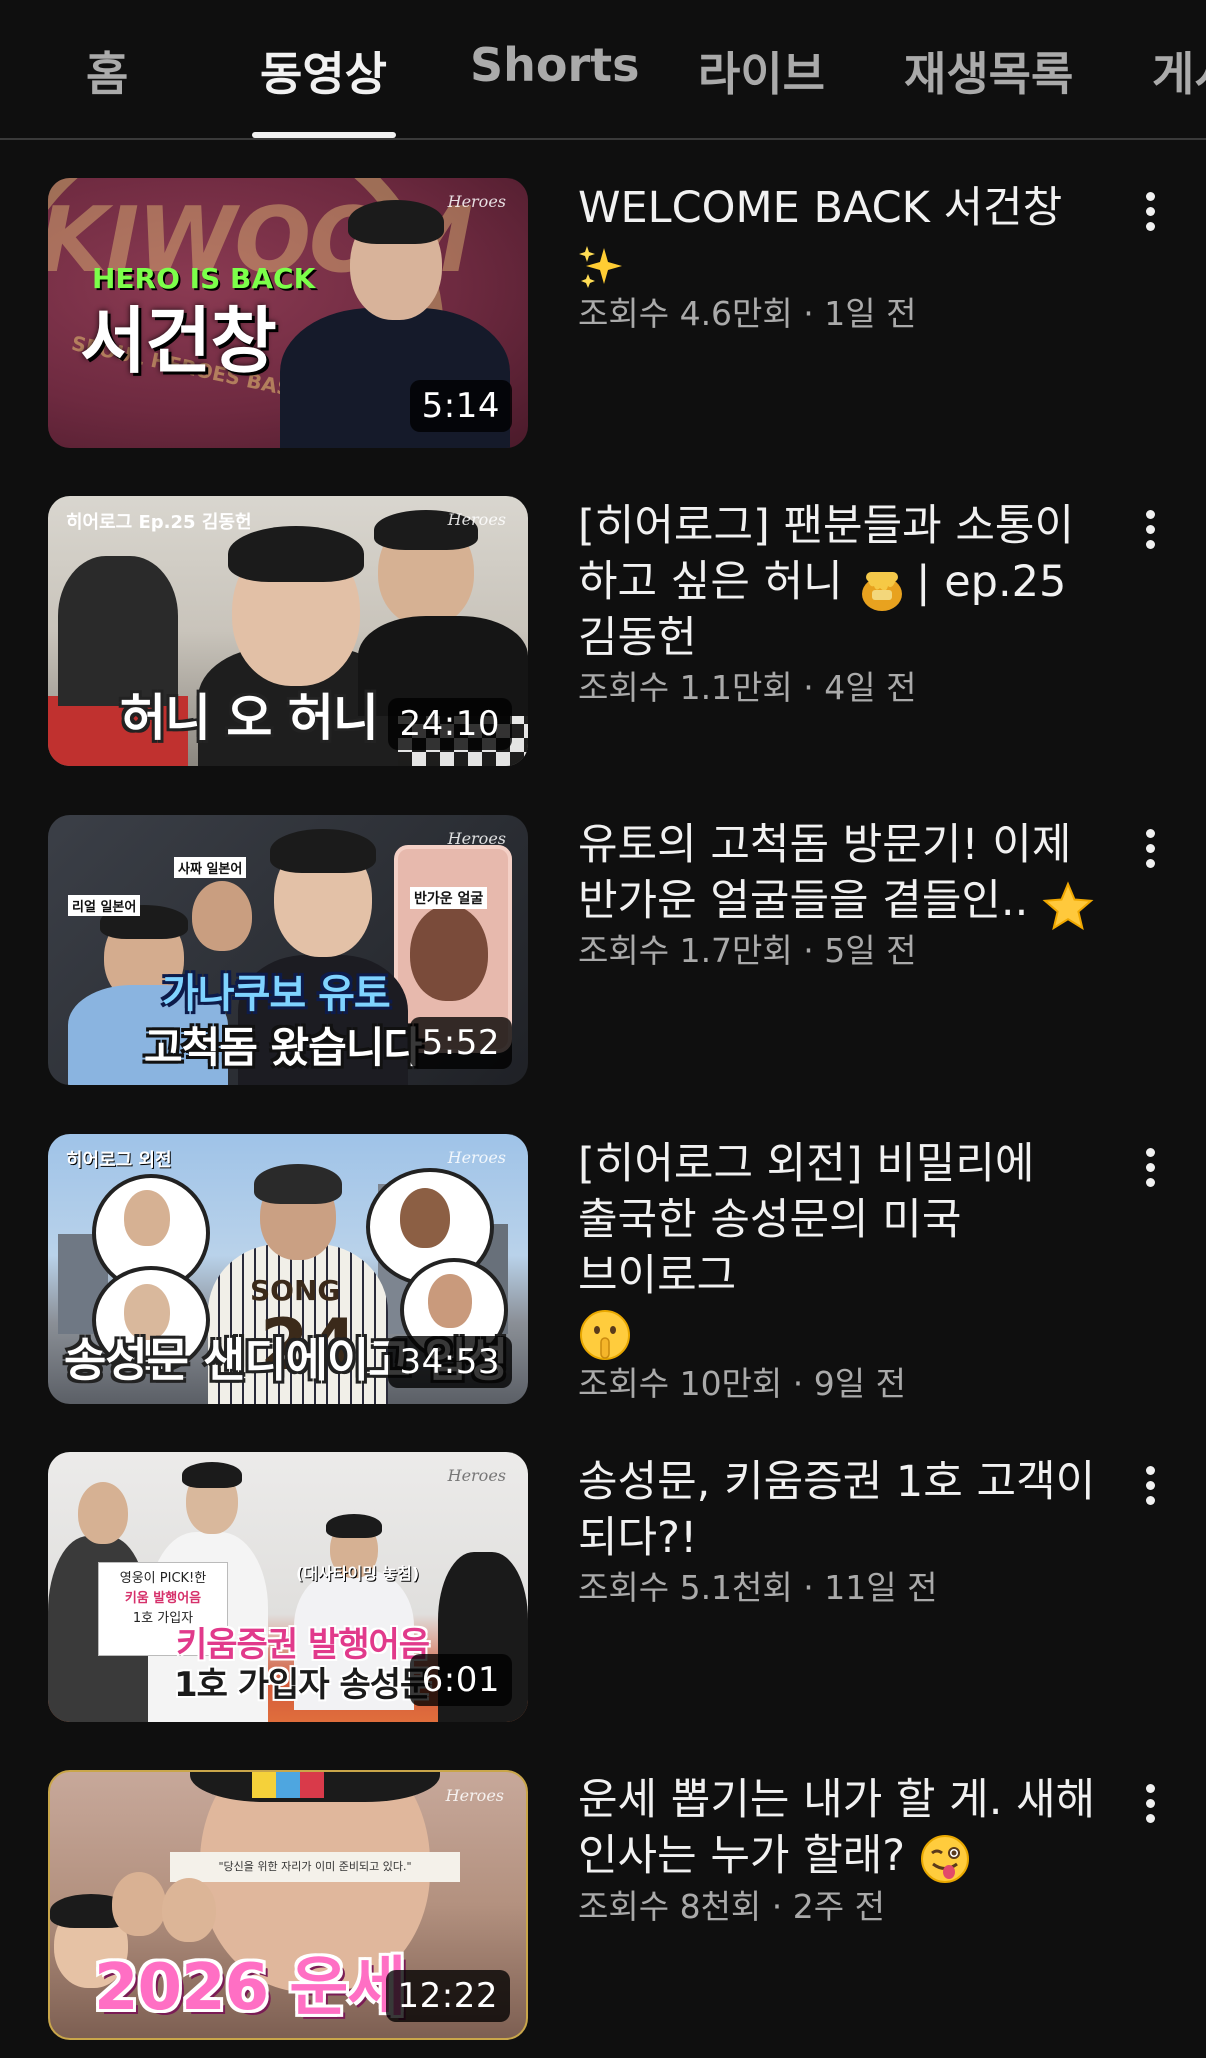  Describe the element at coordinates (879, 586) in the screenshot. I see `honey-pot-icon` at that location.